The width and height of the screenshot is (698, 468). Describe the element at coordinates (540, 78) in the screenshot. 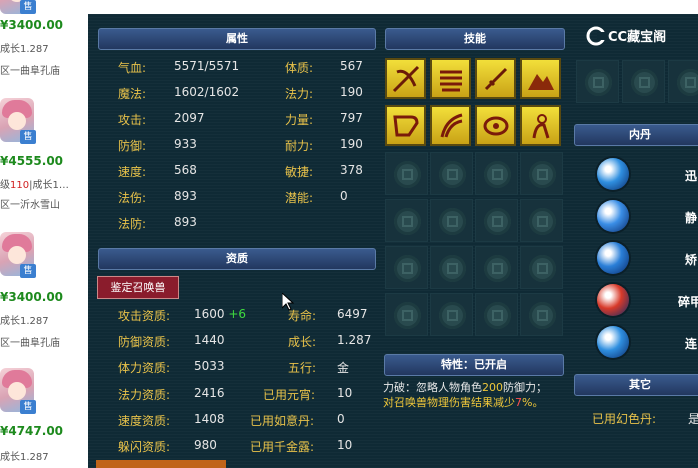

I see `mountain-icon` at that location.